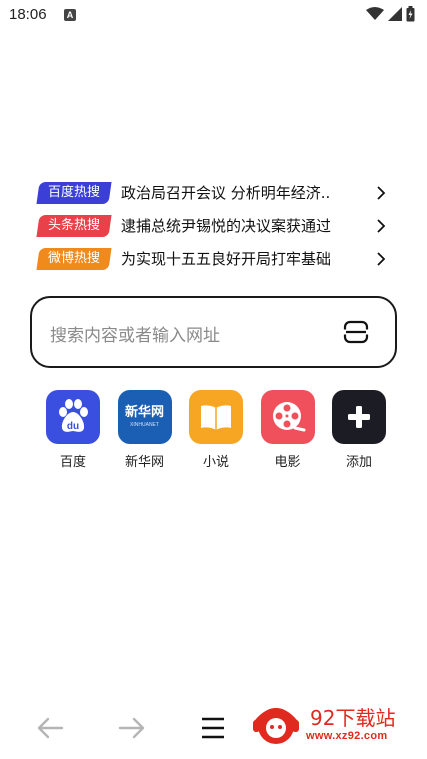 The width and height of the screenshot is (427, 759). Describe the element at coordinates (74, 192) in the screenshot. I see `hot-search-tag: 百度热搜` at that location.